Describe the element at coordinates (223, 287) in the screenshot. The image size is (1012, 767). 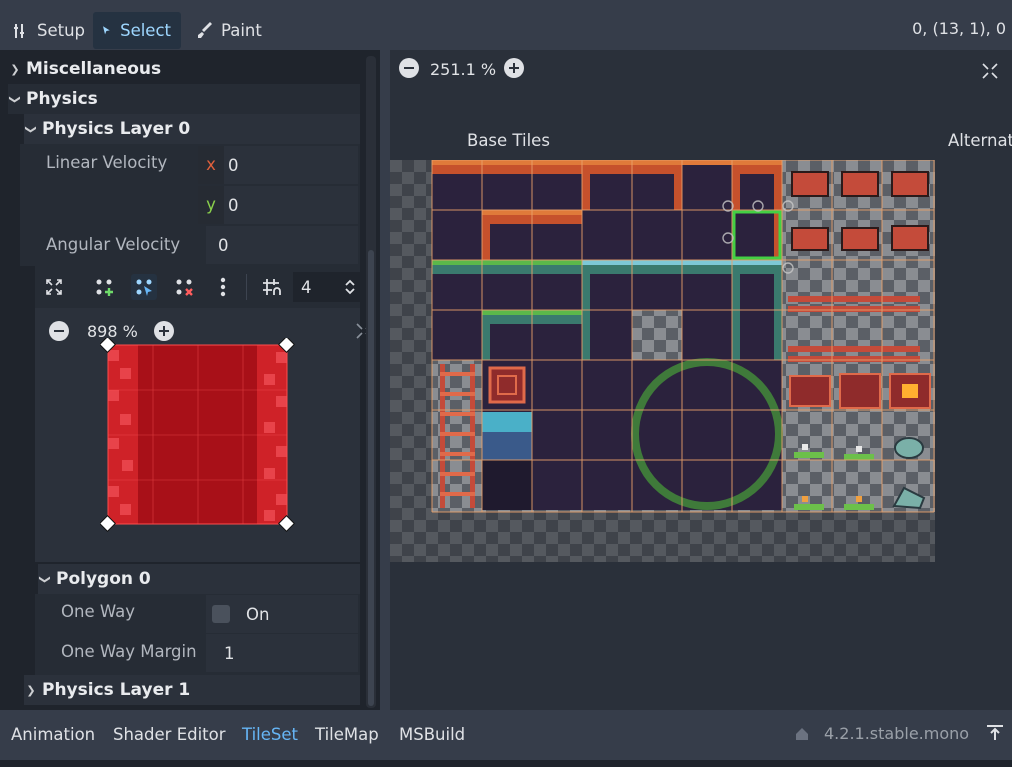
I see `more-options-icon` at that location.